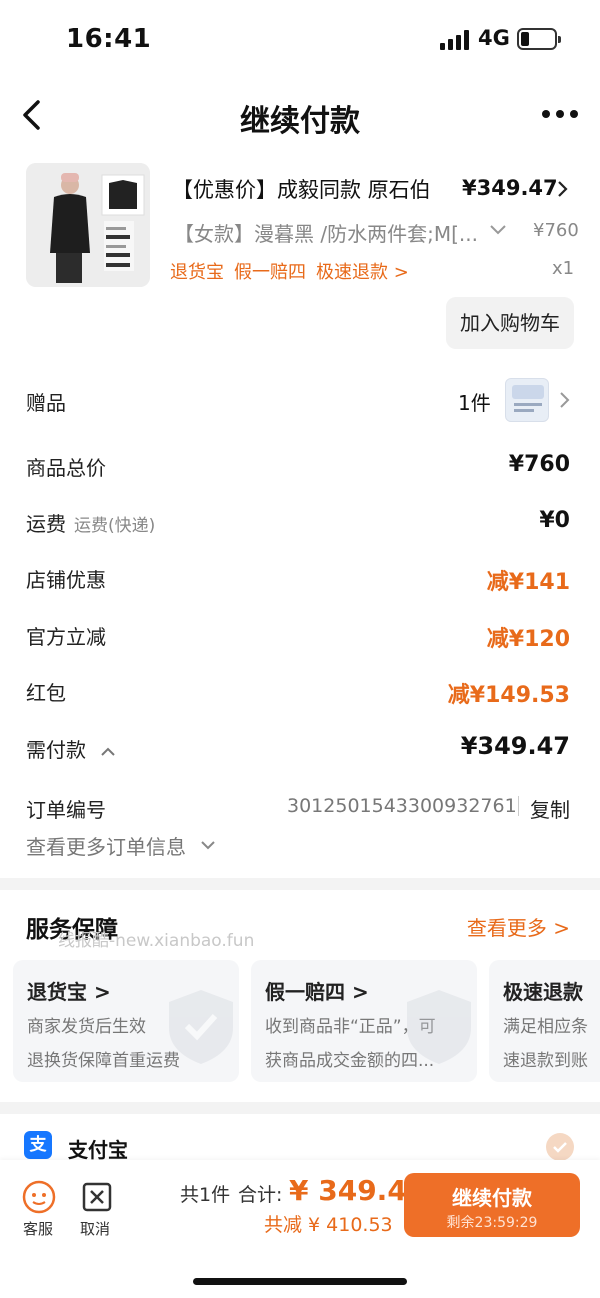 The height and width of the screenshot is (1298, 600). I want to click on amount-due-label: 需付款, so click(71, 748).